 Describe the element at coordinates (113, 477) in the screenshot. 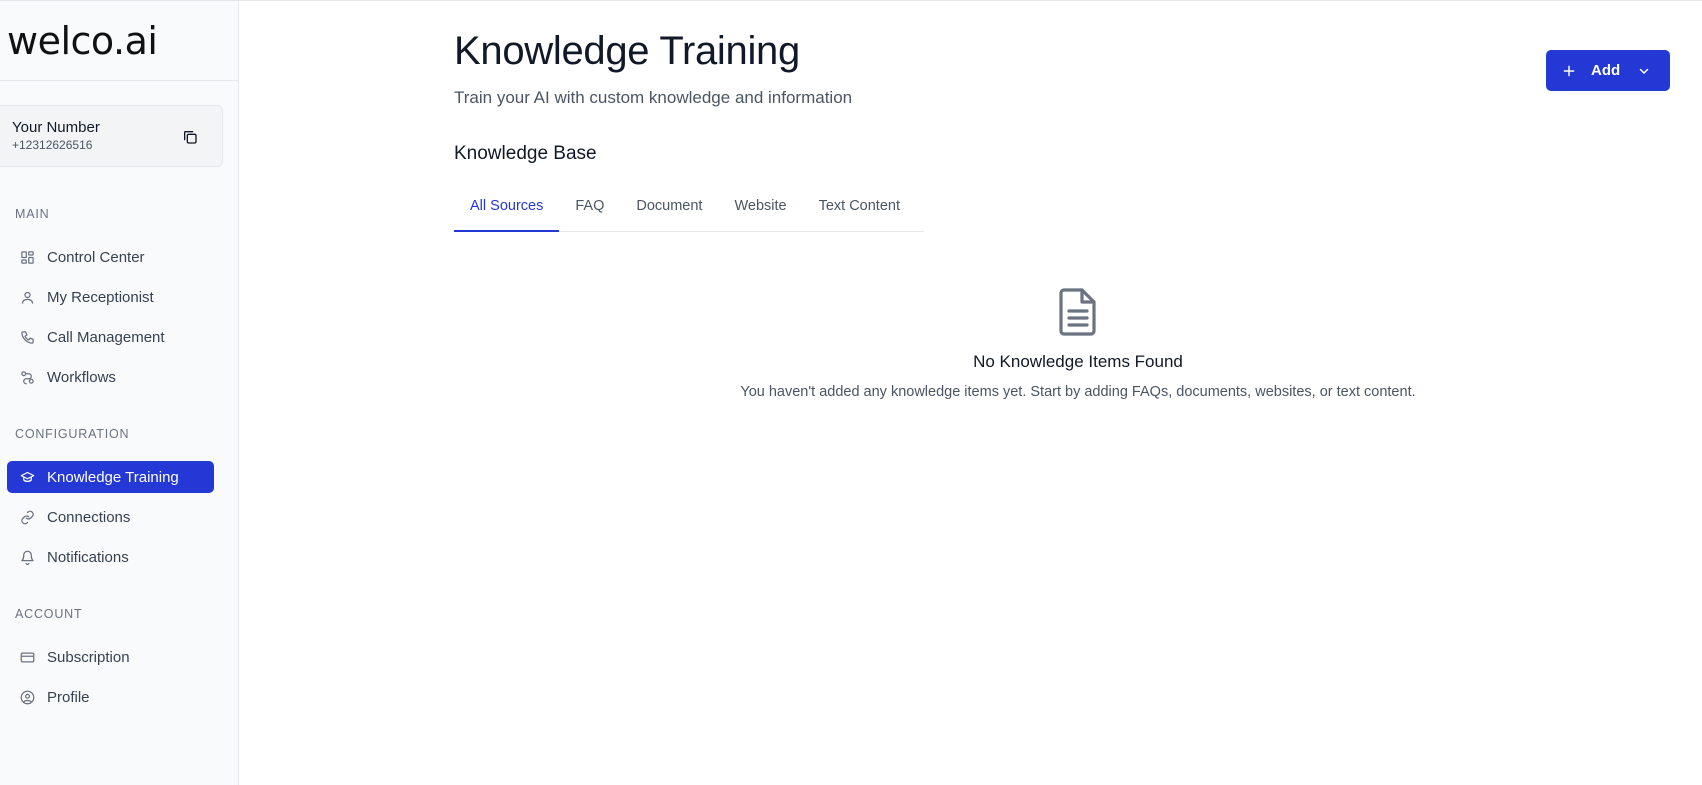

I see `sidebar-item-label: Knowledge Training` at that location.